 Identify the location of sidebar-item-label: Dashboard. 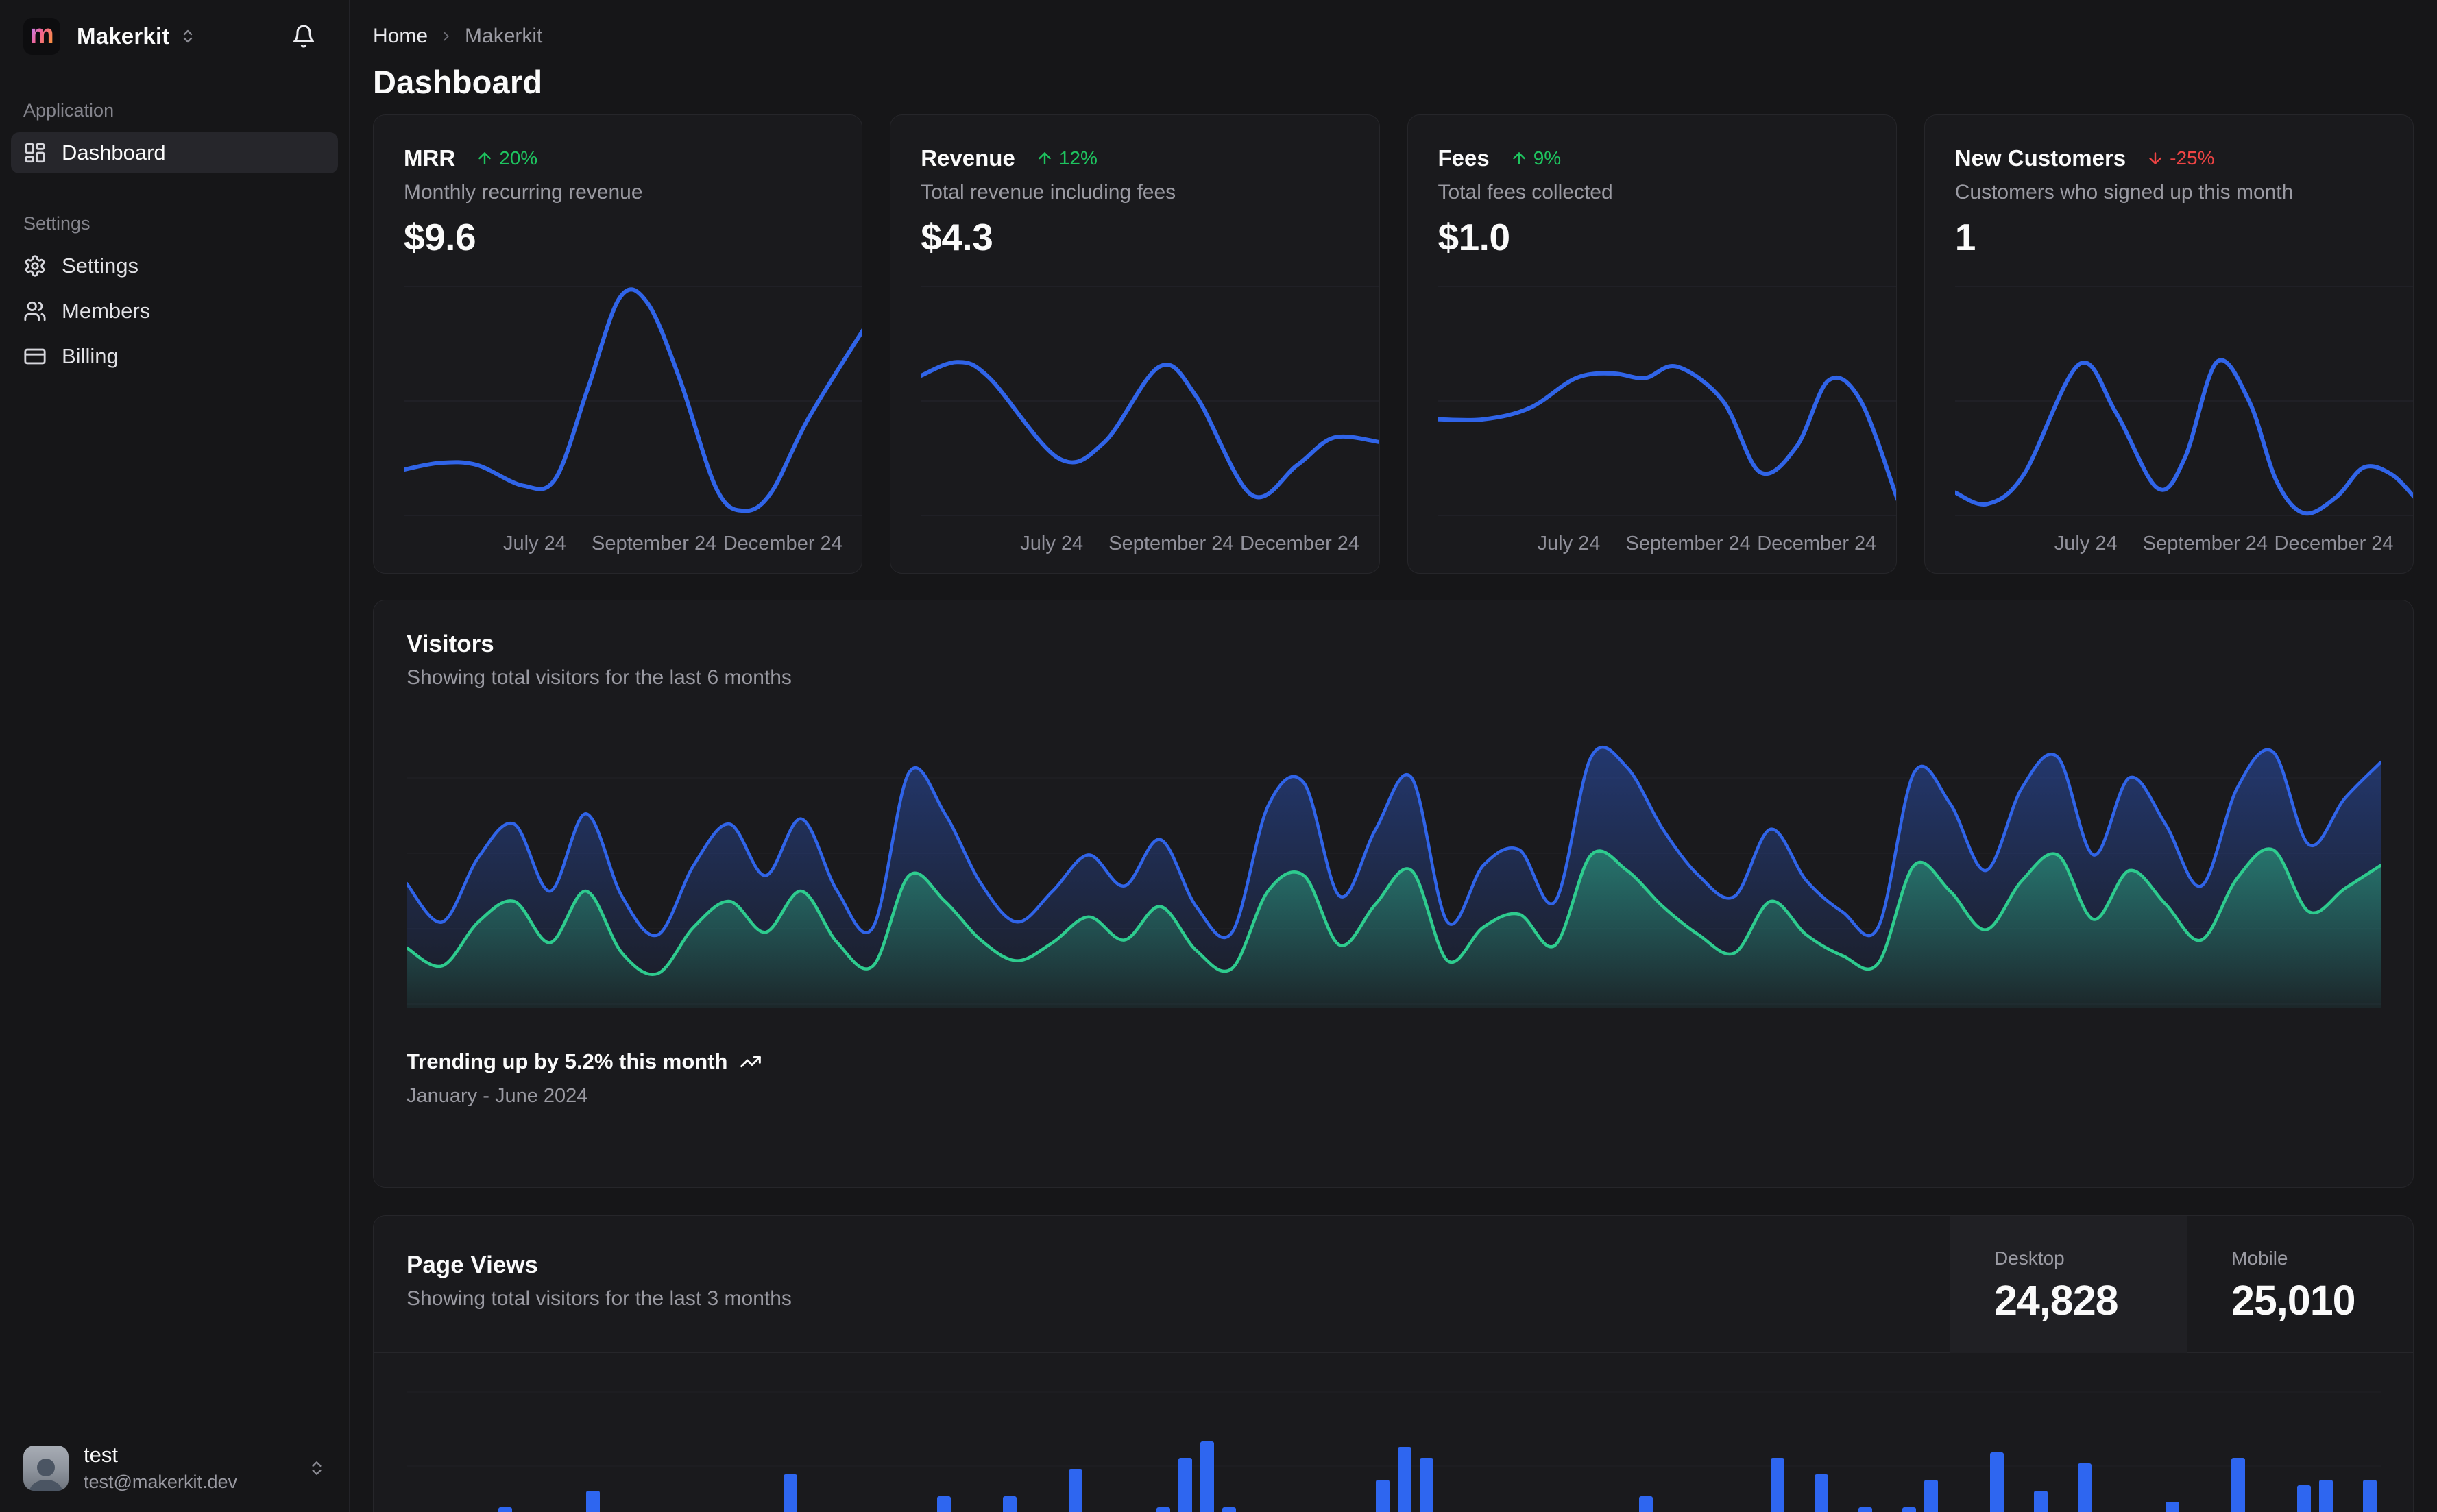
(114, 153).